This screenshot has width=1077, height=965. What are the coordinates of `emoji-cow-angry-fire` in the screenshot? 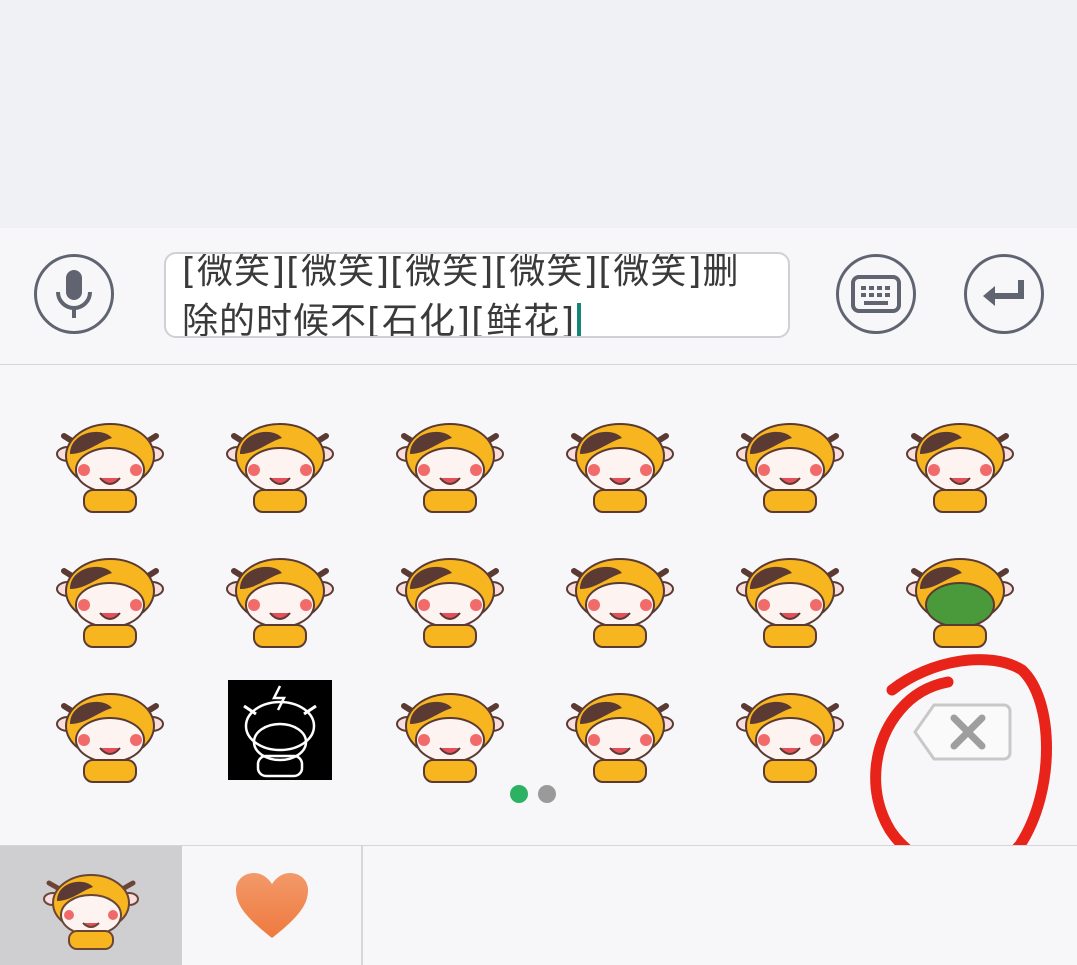 It's located at (620, 460).